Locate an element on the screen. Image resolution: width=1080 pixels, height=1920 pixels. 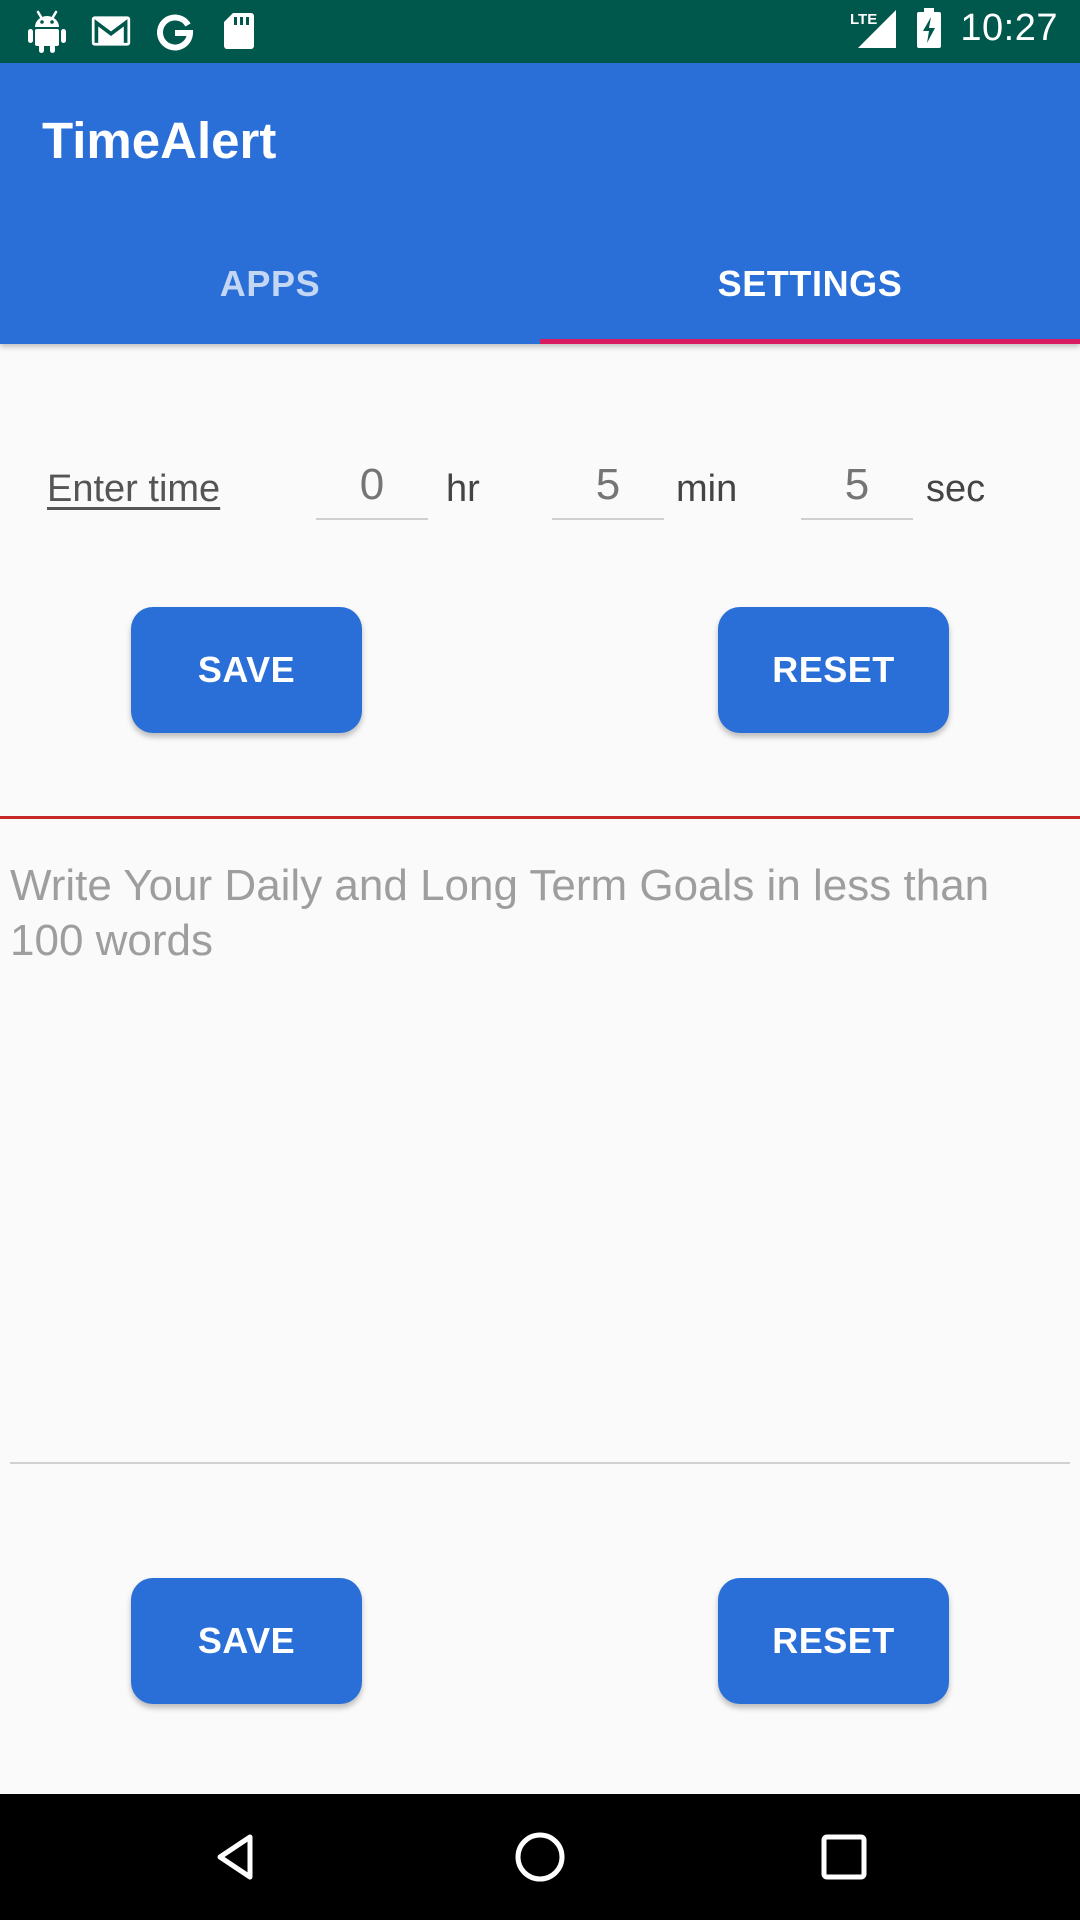
app-bar: TimeAlert APPS SETTINGS is located at coordinates (540, 203).